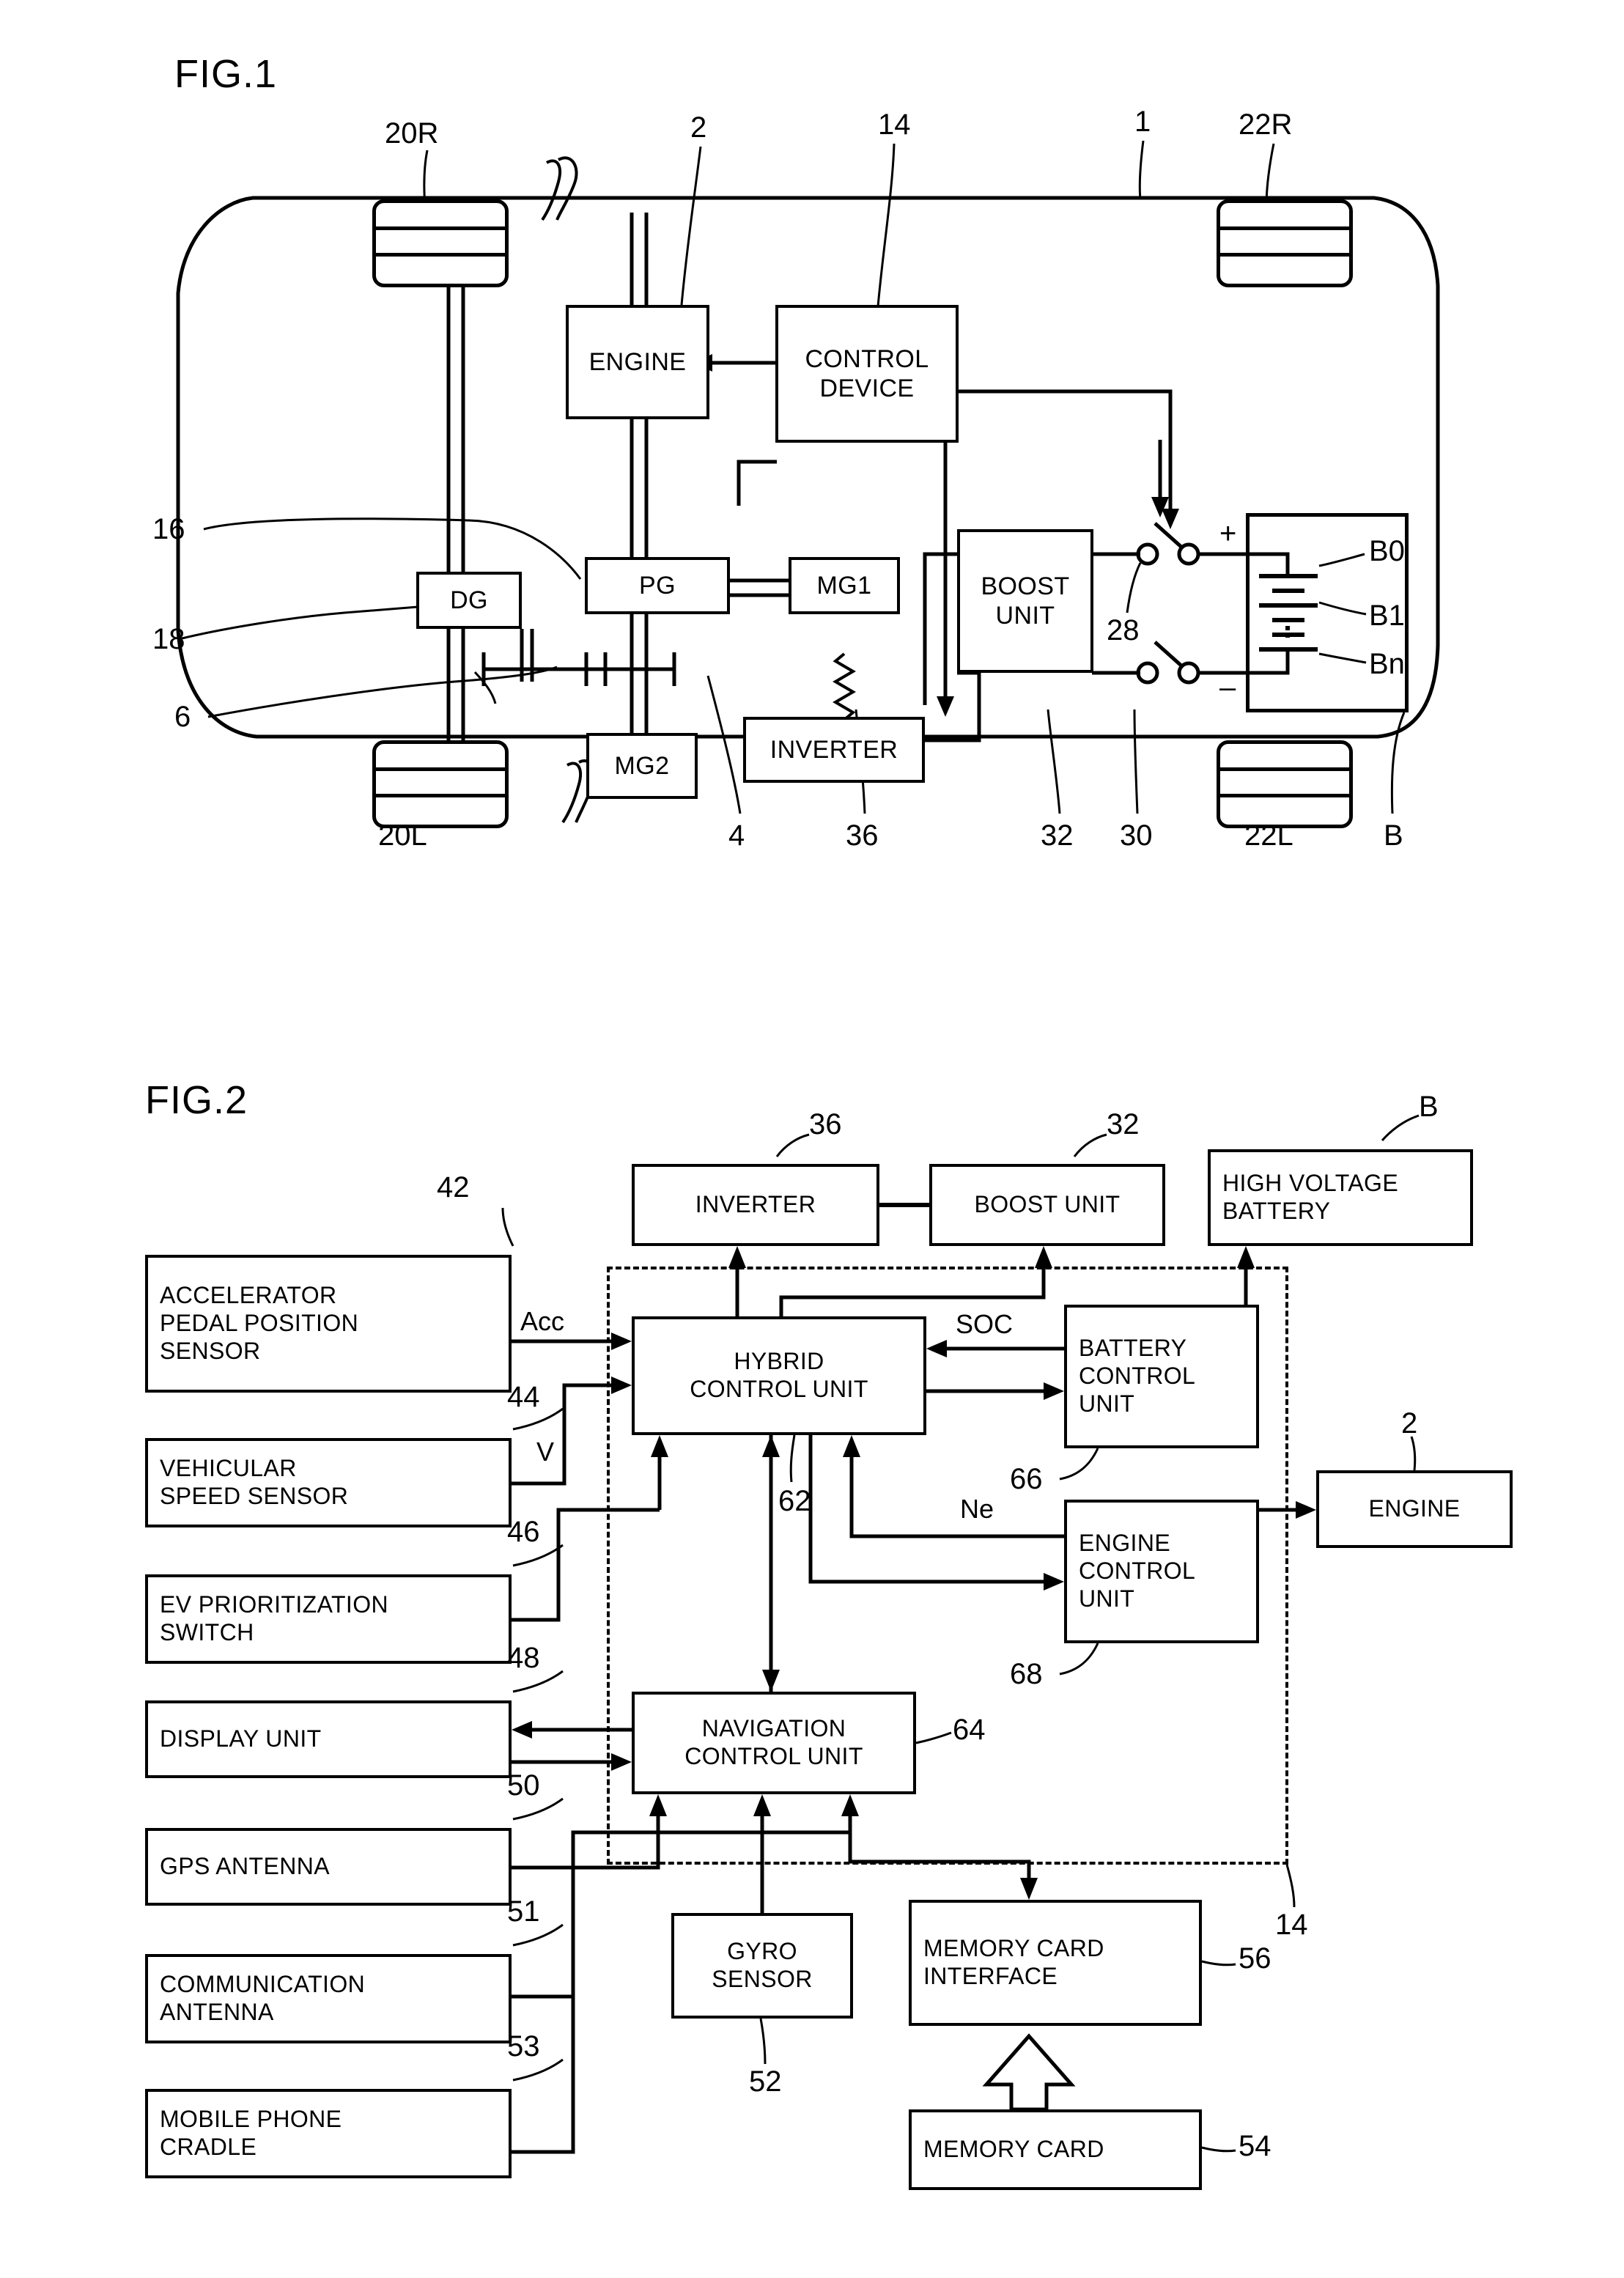  What do you see at coordinates (251, 2133) in the screenshot?
I see `fig2-phone-cradle-label: MOBILE PHONE CRADLE` at bounding box center [251, 2133].